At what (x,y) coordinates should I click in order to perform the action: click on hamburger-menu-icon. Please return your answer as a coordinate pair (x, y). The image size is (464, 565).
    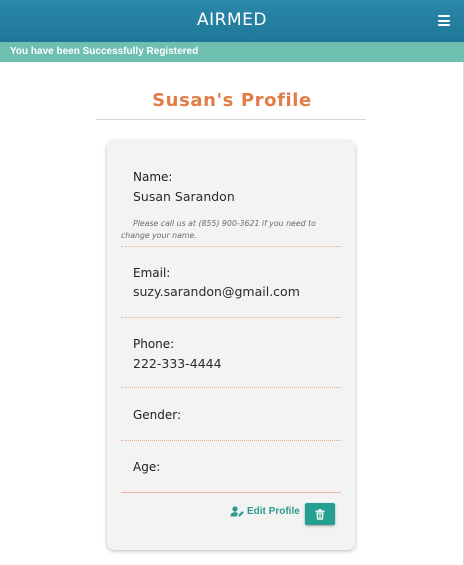
    Looking at the image, I should click on (444, 20).